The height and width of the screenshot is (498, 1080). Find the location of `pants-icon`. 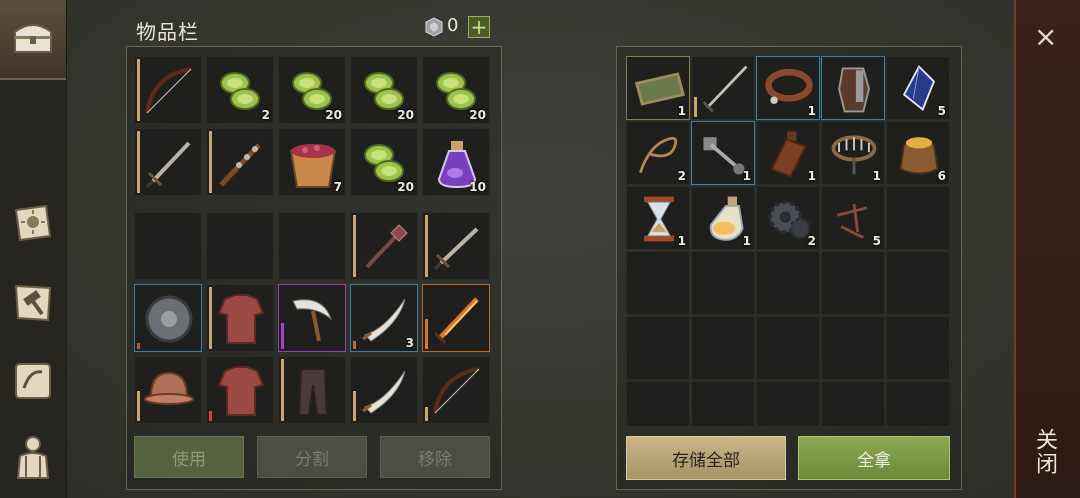

pants-icon is located at coordinates (313, 392).